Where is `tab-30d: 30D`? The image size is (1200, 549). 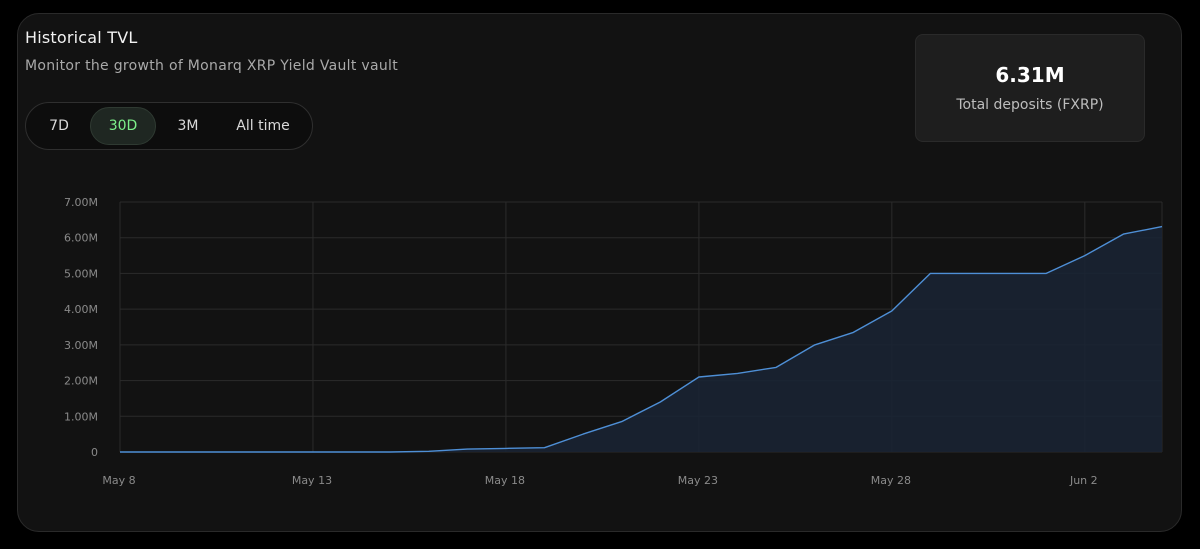
tab-30d: 30D is located at coordinates (123, 126).